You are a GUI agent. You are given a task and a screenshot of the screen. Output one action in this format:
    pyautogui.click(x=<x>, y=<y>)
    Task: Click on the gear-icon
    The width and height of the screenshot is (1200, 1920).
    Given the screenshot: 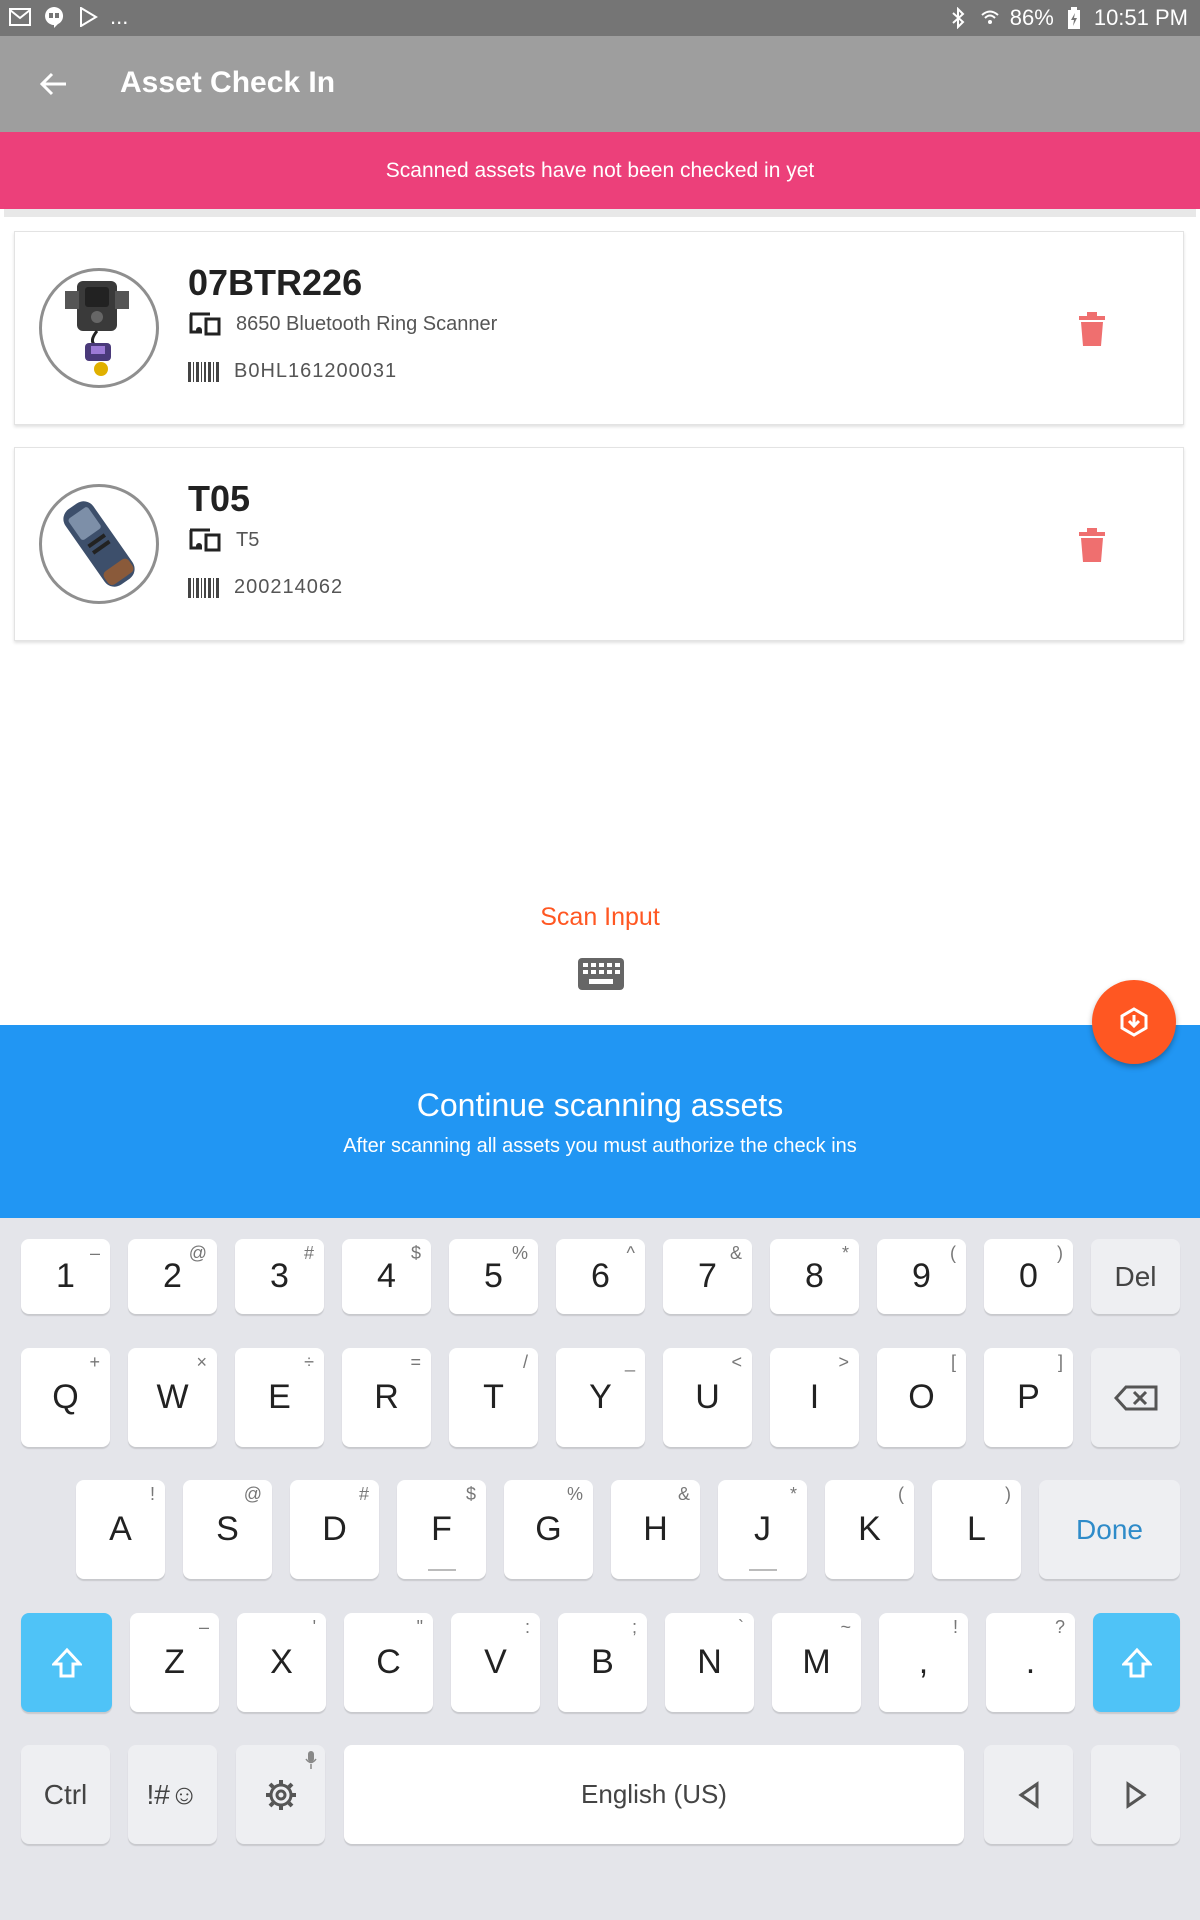 What is the action you would take?
    pyautogui.click(x=280, y=1794)
    